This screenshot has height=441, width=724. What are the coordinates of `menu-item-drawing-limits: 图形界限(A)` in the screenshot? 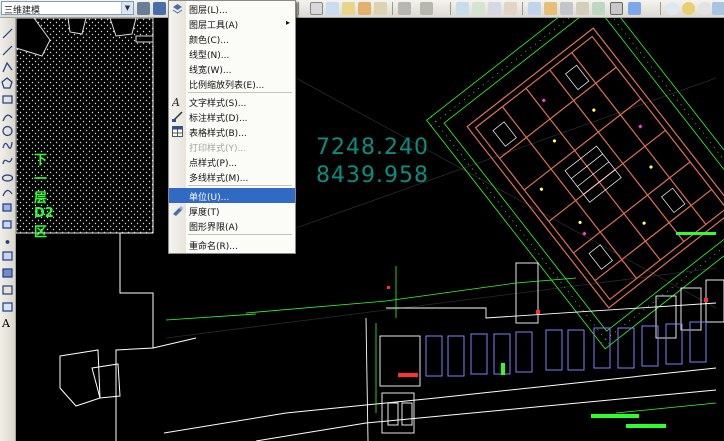 It's located at (232, 225).